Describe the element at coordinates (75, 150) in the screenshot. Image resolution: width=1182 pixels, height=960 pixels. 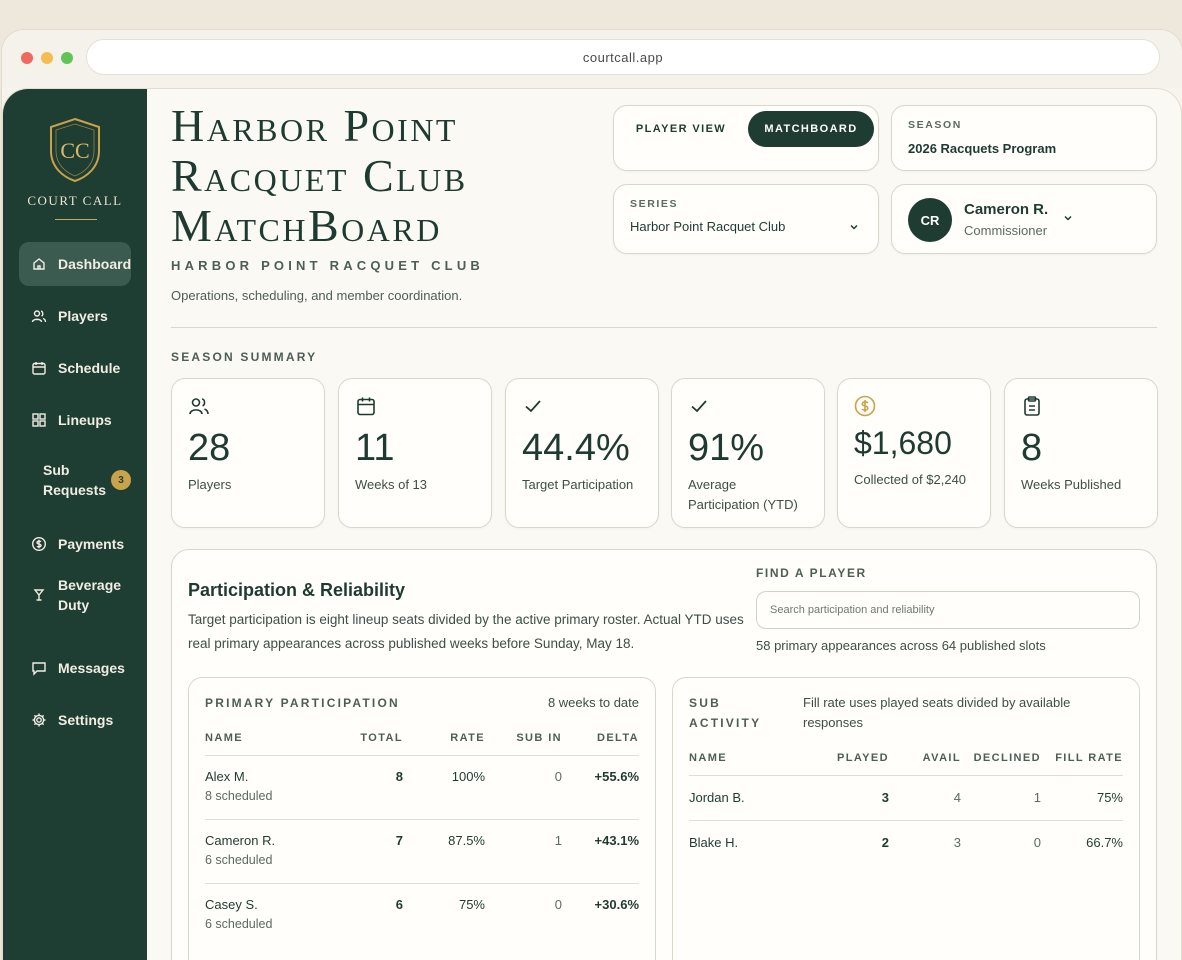
I see `court-call-logo: CC` at that location.